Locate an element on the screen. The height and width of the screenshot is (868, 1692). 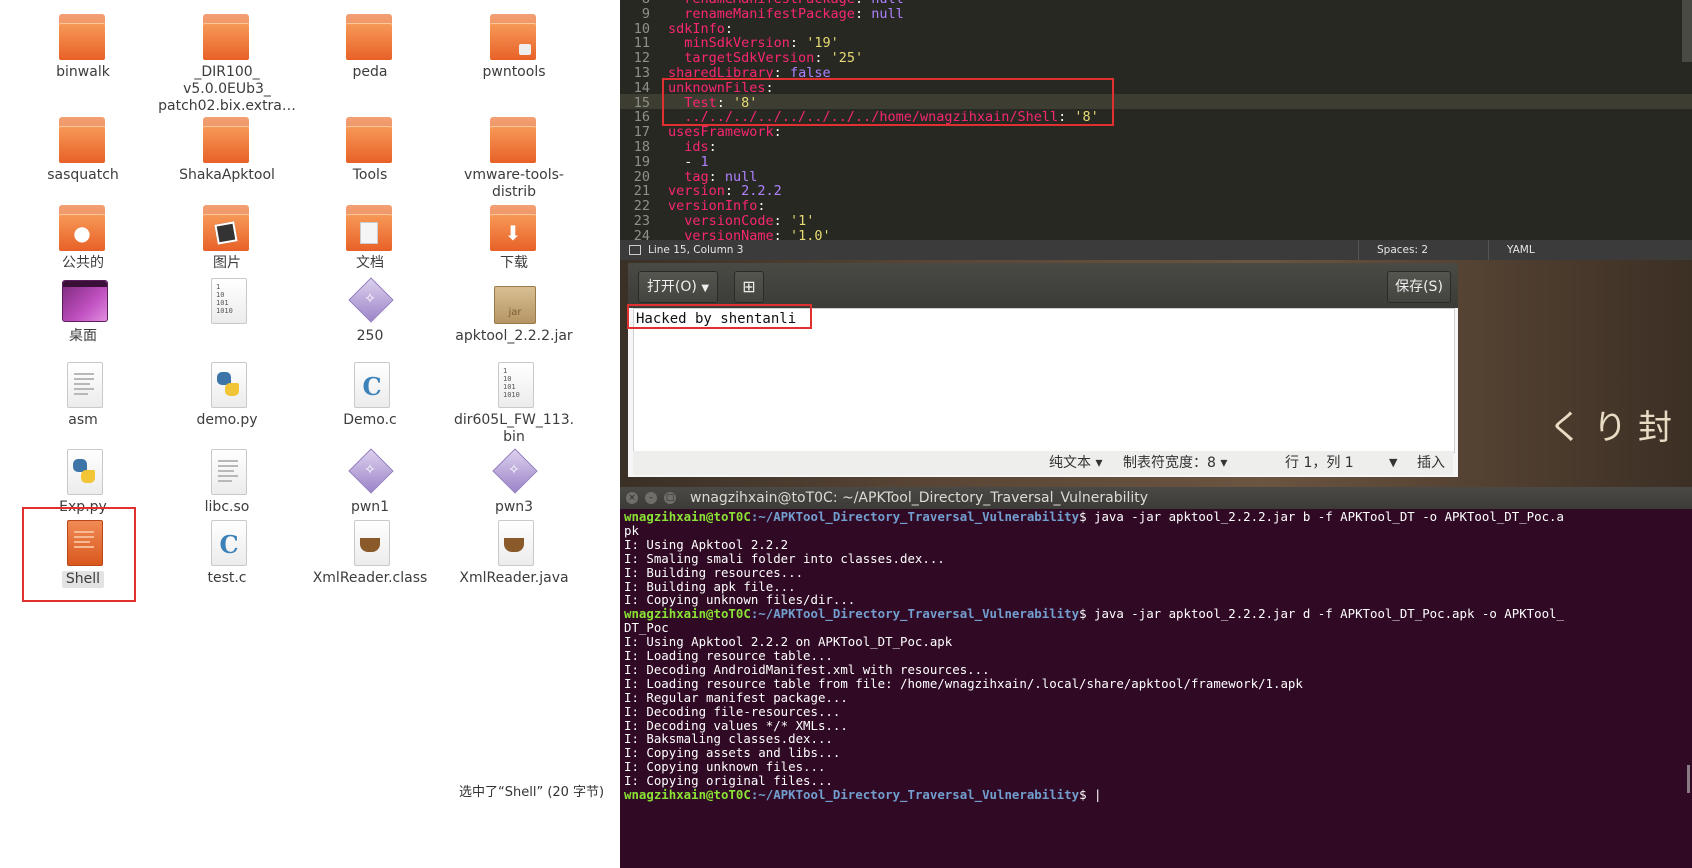
open-button: 打开(O) ▼ is located at coordinates (678, 287).